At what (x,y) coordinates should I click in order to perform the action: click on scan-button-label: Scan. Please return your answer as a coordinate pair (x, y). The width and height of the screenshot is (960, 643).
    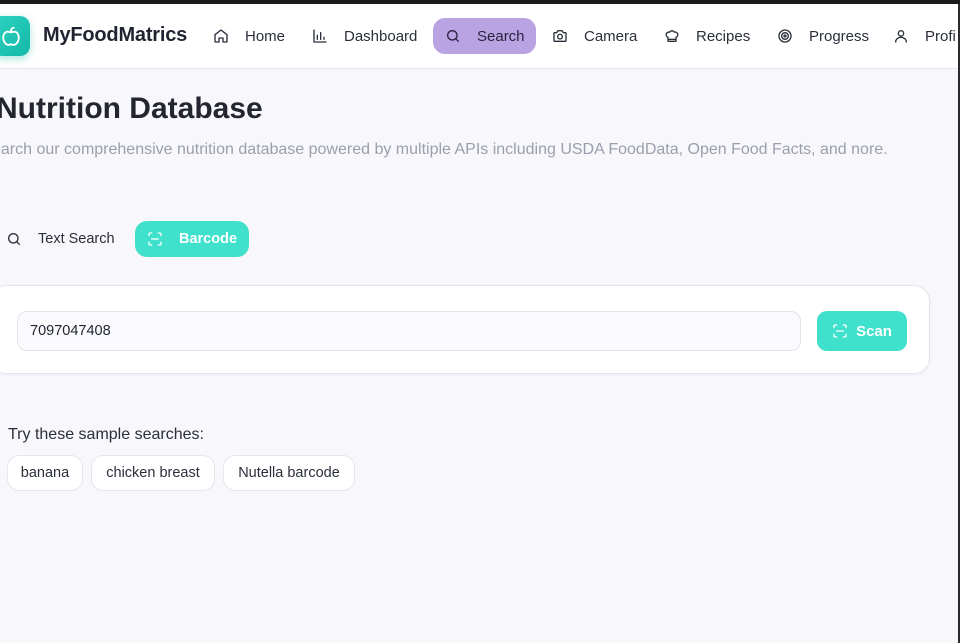
    Looking at the image, I should click on (874, 331).